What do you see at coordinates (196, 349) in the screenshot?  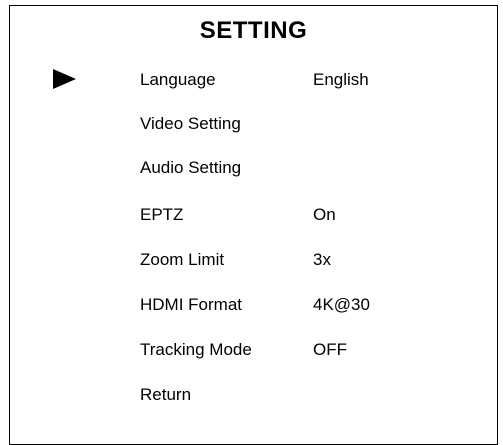 I see `menu-item-label: Tracking Mode` at bounding box center [196, 349].